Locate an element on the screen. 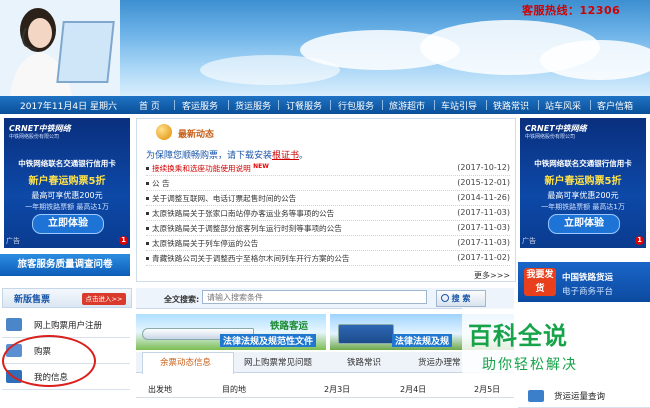 This screenshot has width=650, height=408. watermark-title: 百科全说 is located at coordinates (518, 336).